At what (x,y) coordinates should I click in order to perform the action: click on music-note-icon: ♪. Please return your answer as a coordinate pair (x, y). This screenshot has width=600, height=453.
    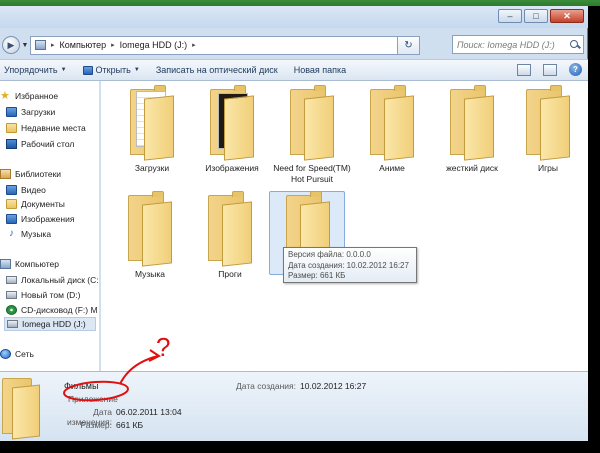
    Looking at the image, I should click on (11, 233).